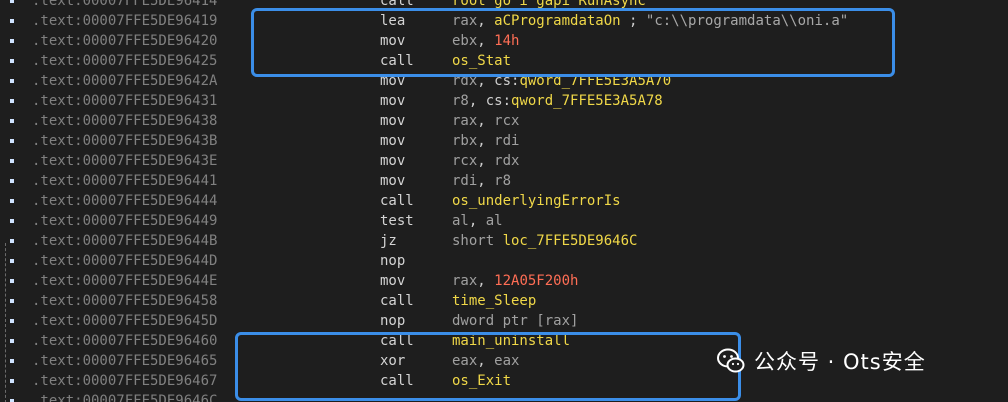  I want to click on symbol-name: os_underlyingErrorIs, so click(536, 201).